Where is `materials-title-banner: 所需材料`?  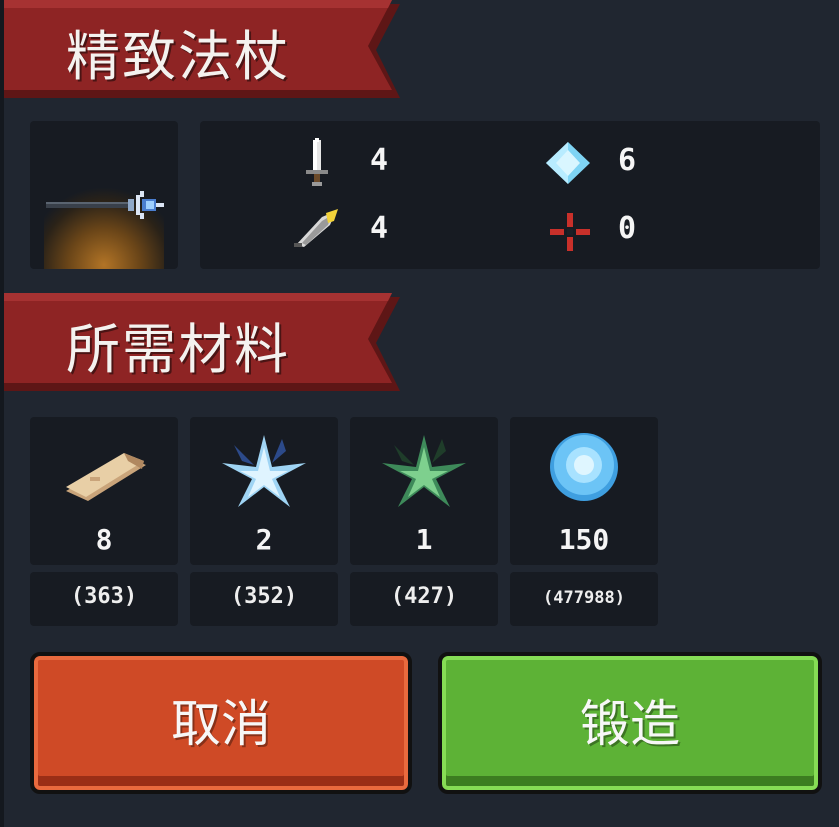
materials-title-banner: 所需材料 is located at coordinates (204, 342).